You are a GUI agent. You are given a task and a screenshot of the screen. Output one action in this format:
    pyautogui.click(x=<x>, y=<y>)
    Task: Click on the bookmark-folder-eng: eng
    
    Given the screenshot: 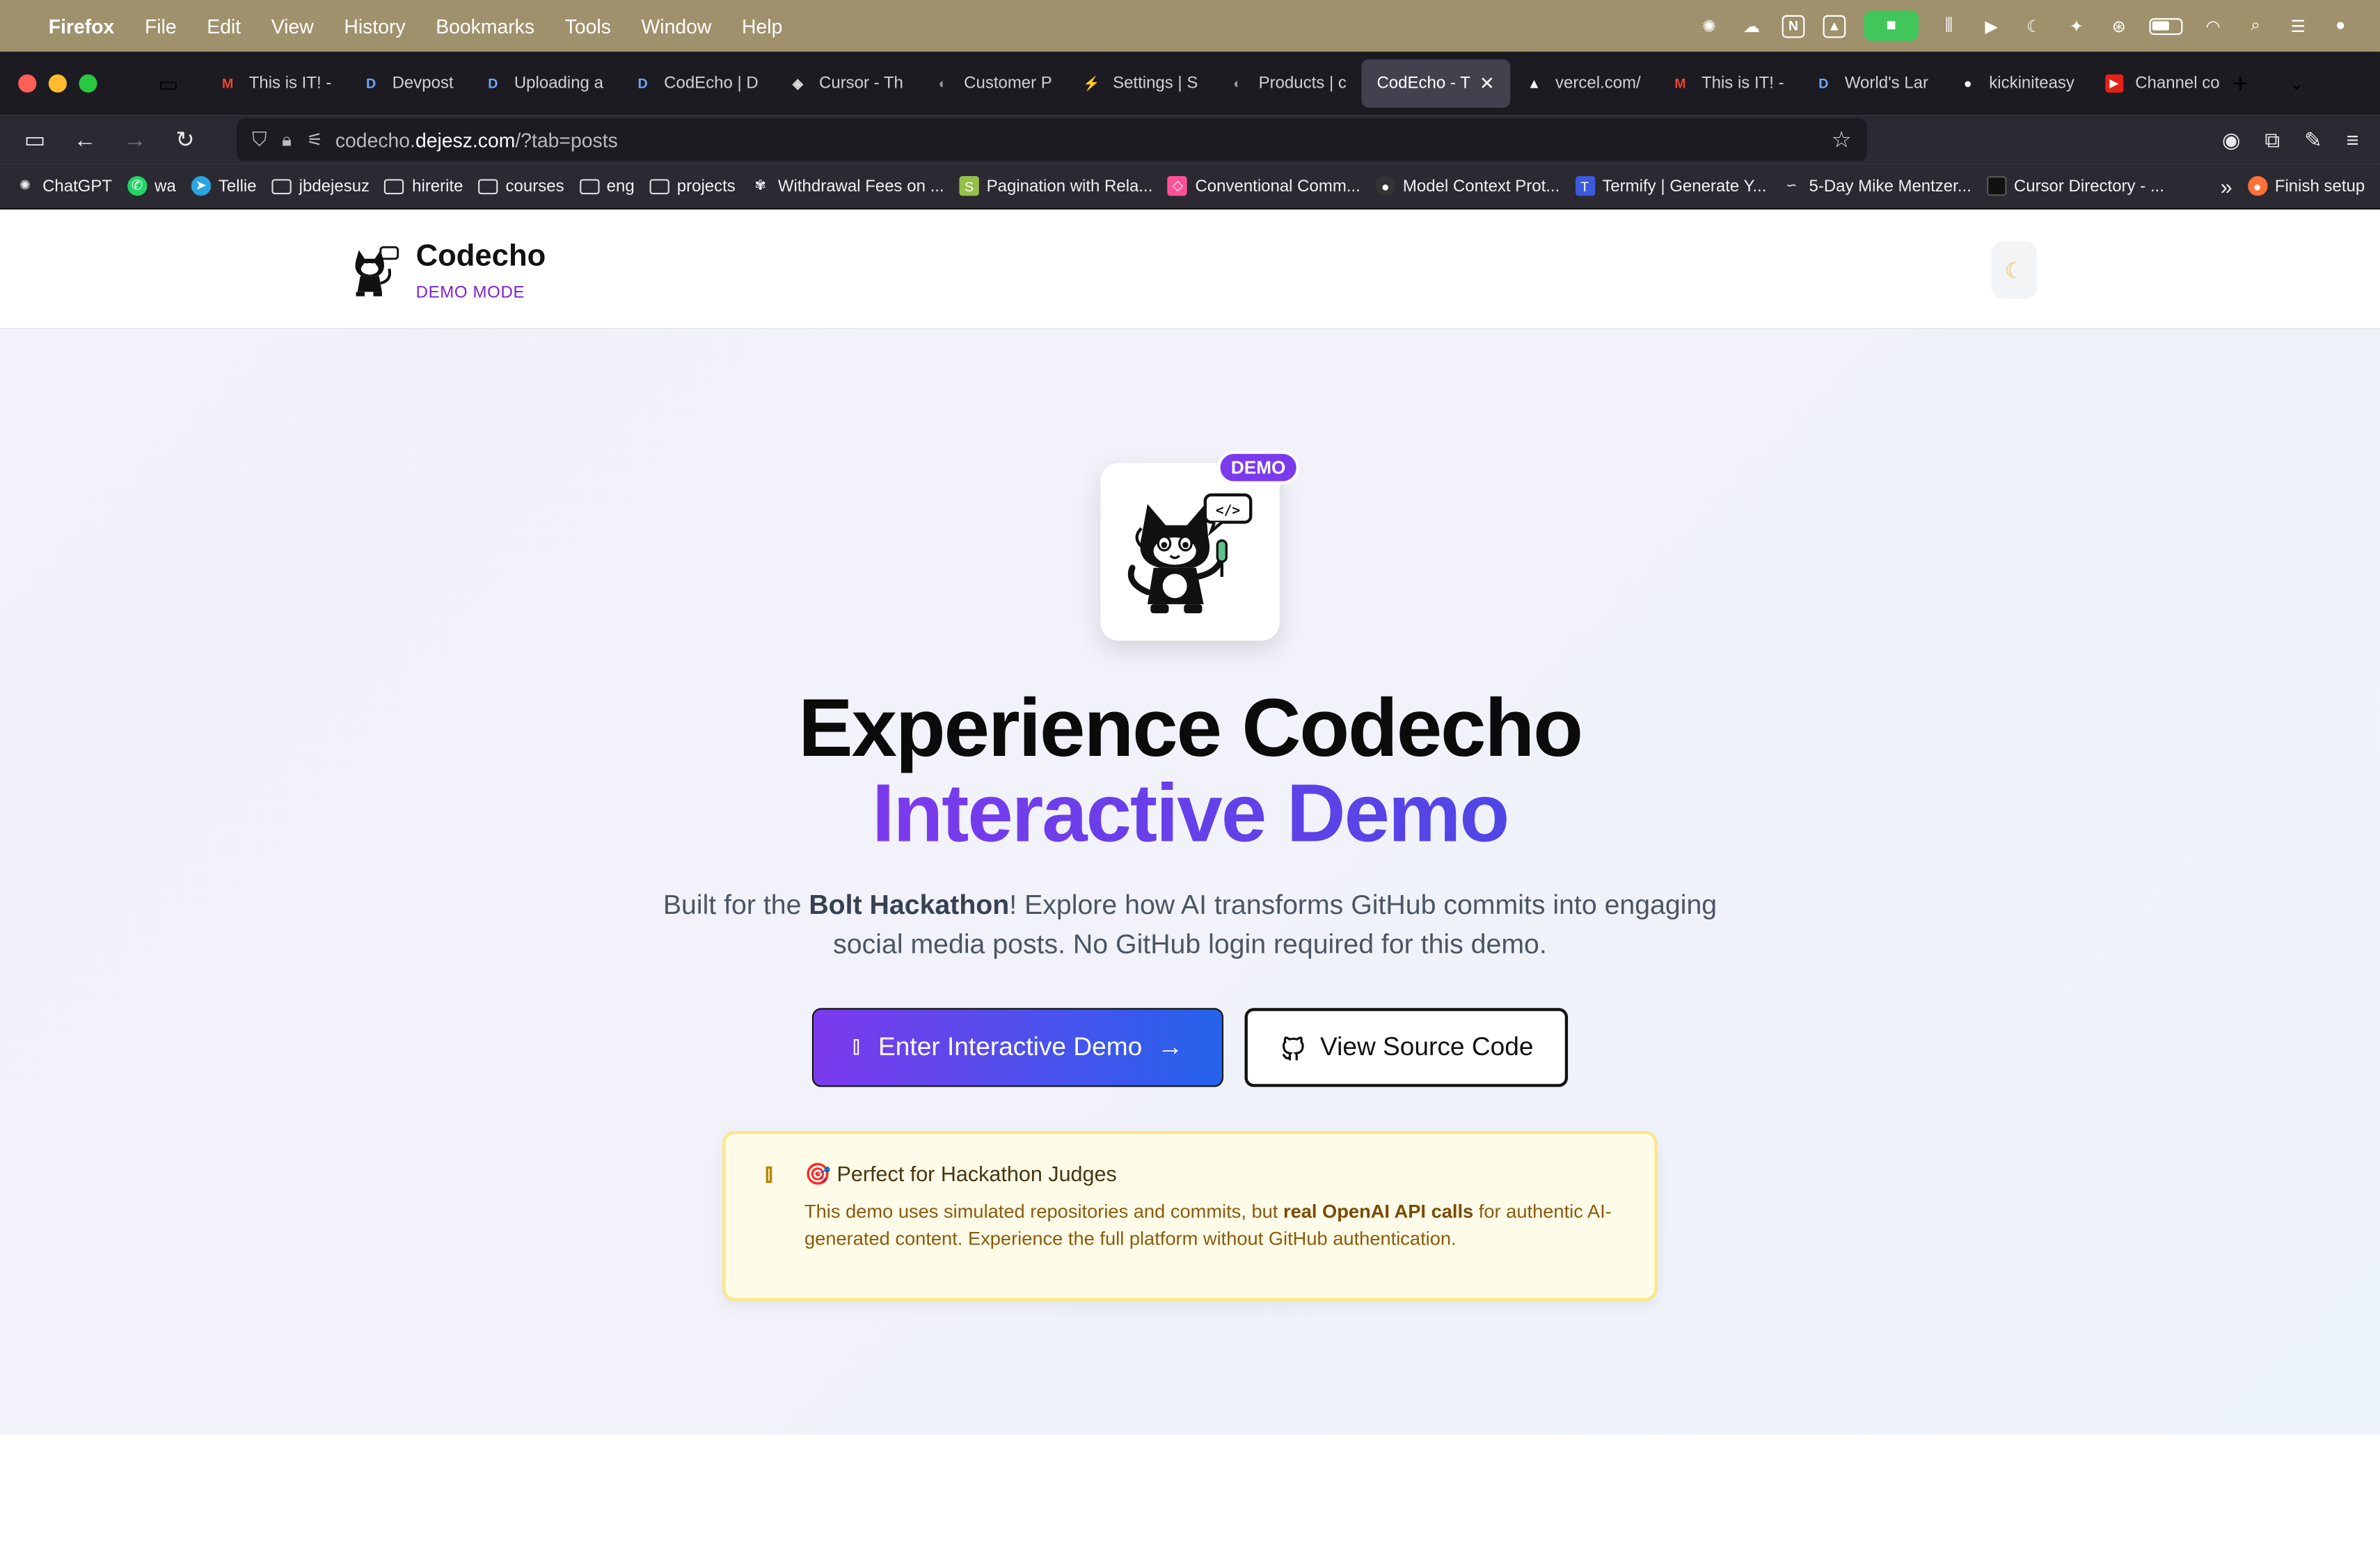 What is the action you would take?
    pyautogui.click(x=607, y=186)
    